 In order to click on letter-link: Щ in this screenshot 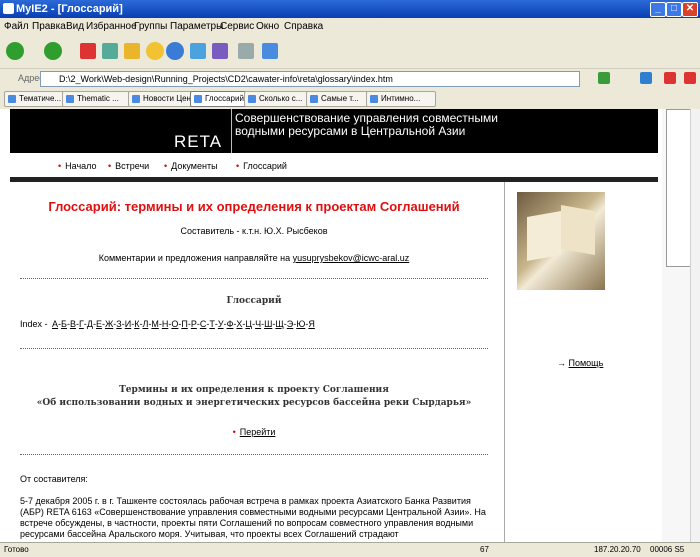, I will do `click(279, 324)`.